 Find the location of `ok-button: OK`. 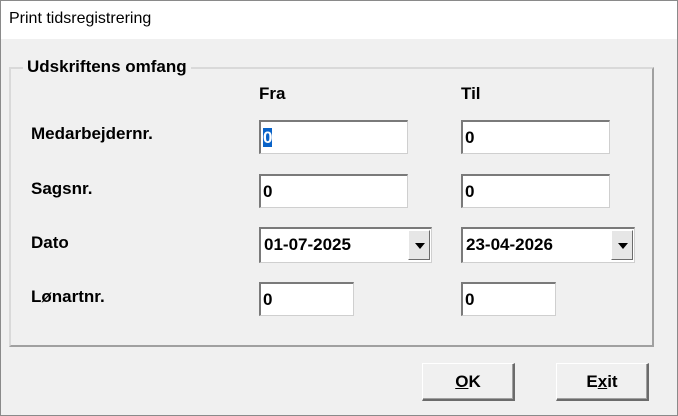

ok-button: OK is located at coordinates (468, 382).